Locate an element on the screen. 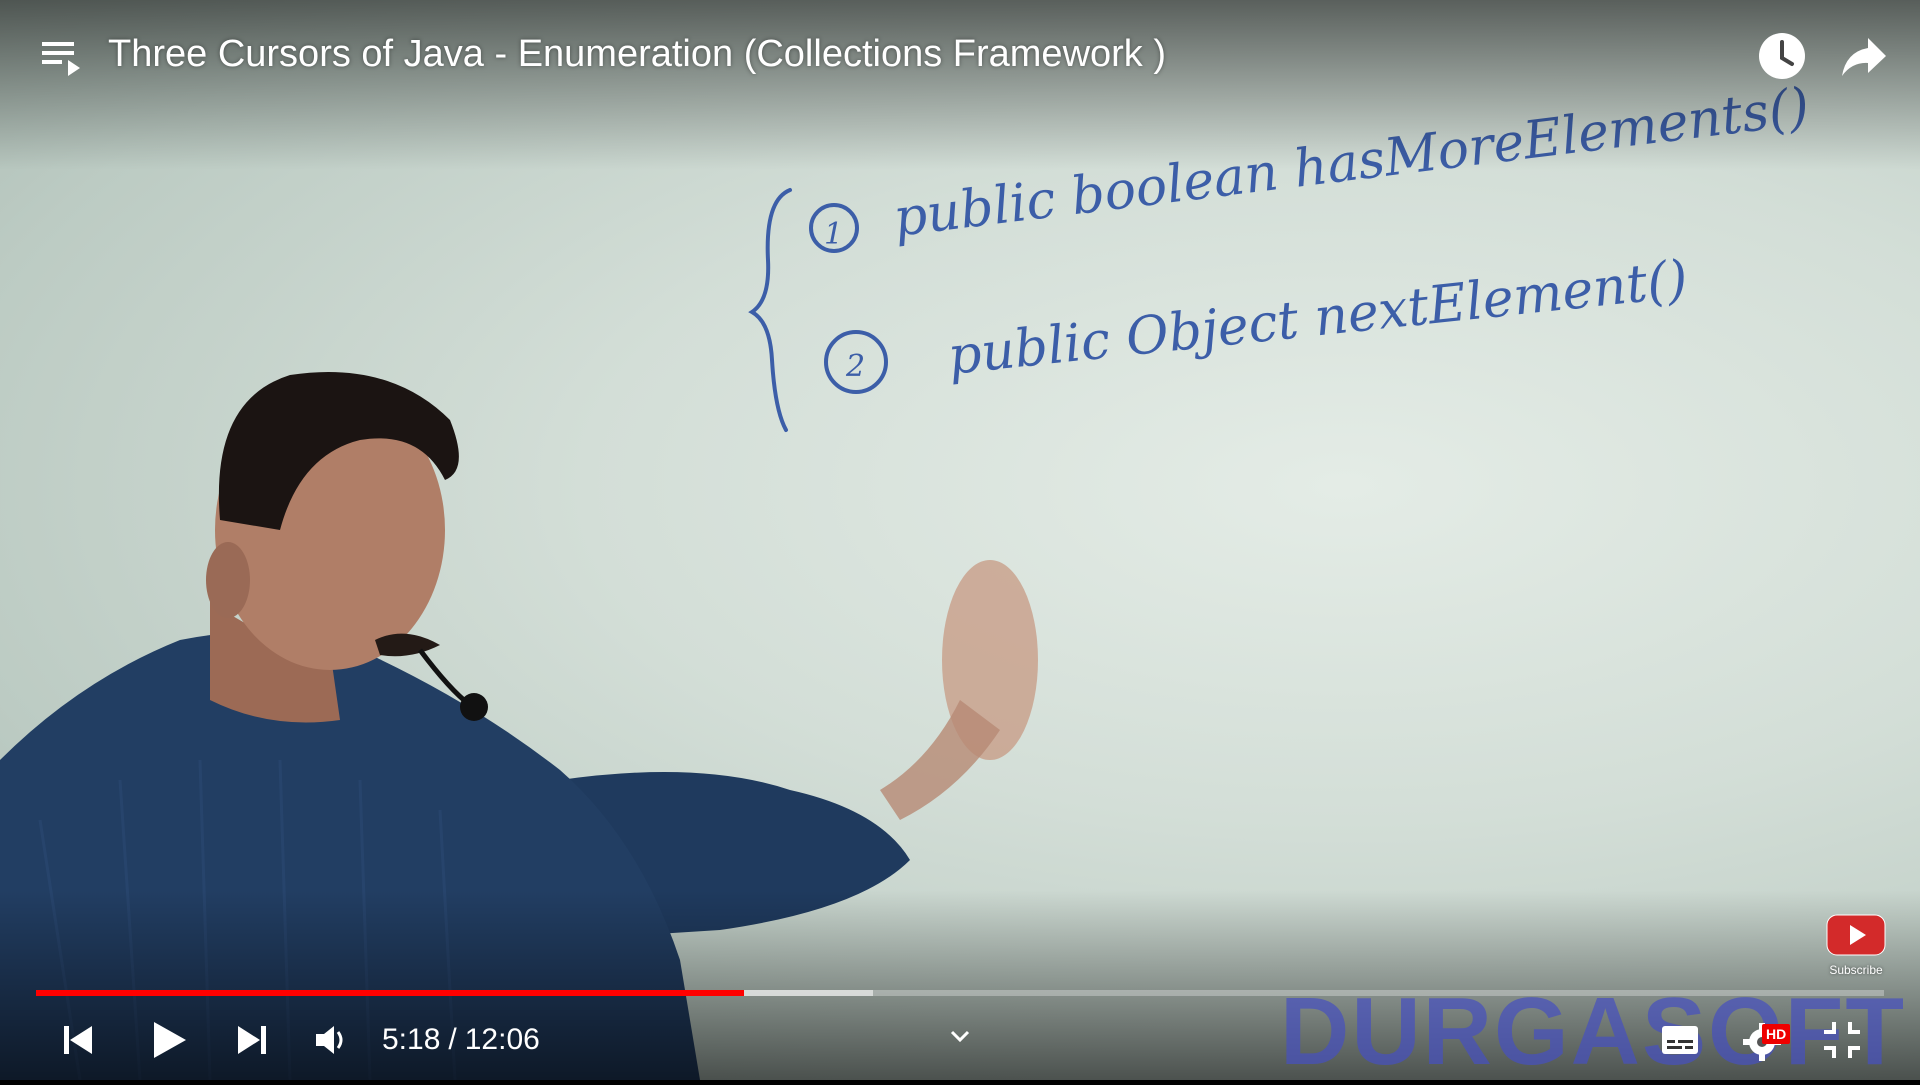 The height and width of the screenshot is (1085, 1920). captions-button is located at coordinates (1680, 1040).